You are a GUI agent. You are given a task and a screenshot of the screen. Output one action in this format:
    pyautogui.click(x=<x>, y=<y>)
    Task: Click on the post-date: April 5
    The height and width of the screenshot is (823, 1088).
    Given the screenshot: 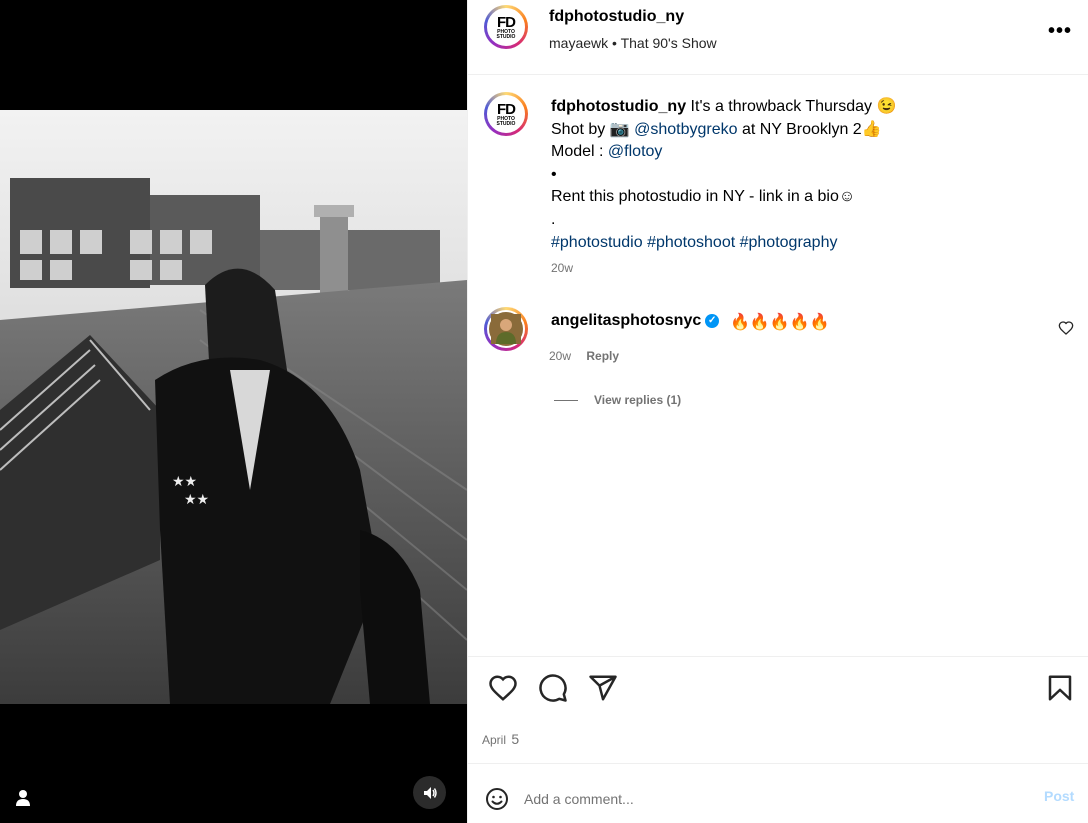 What is the action you would take?
    pyautogui.click(x=500, y=739)
    